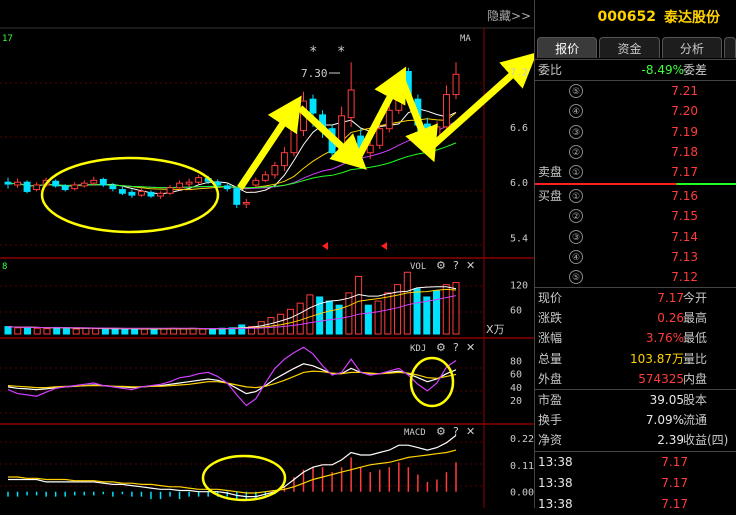  Describe the element at coordinates (441, 265) in the screenshot. I see `vol-gear-icon: ⚙` at that location.